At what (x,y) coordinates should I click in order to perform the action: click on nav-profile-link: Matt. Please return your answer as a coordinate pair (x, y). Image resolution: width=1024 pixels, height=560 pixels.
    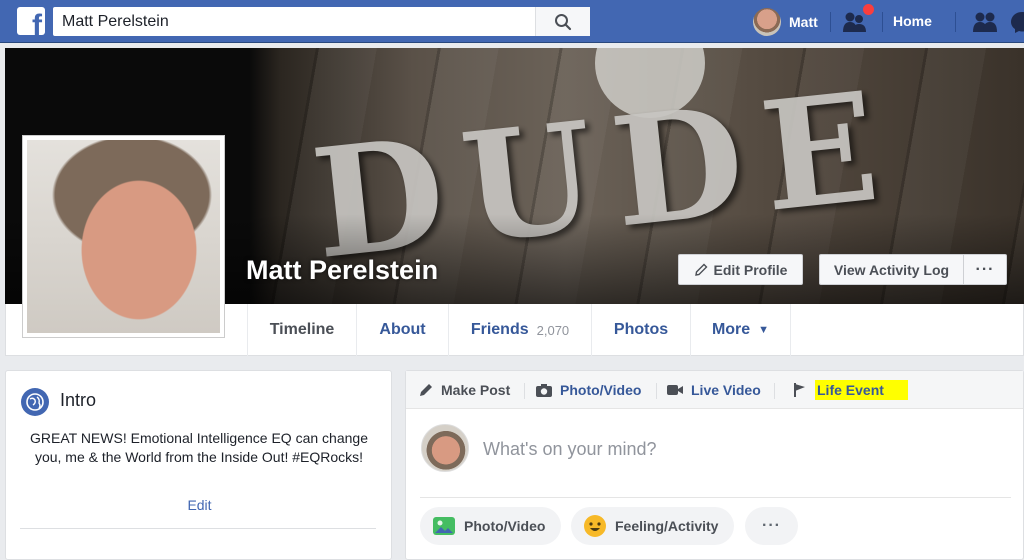
    Looking at the image, I should click on (785, 22).